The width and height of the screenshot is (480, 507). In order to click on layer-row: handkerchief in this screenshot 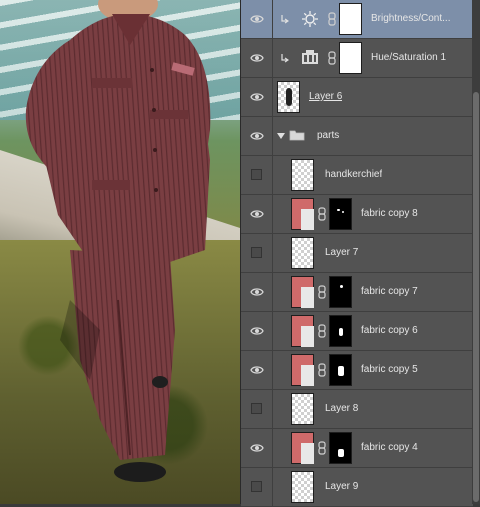, I will do `click(357, 175)`.